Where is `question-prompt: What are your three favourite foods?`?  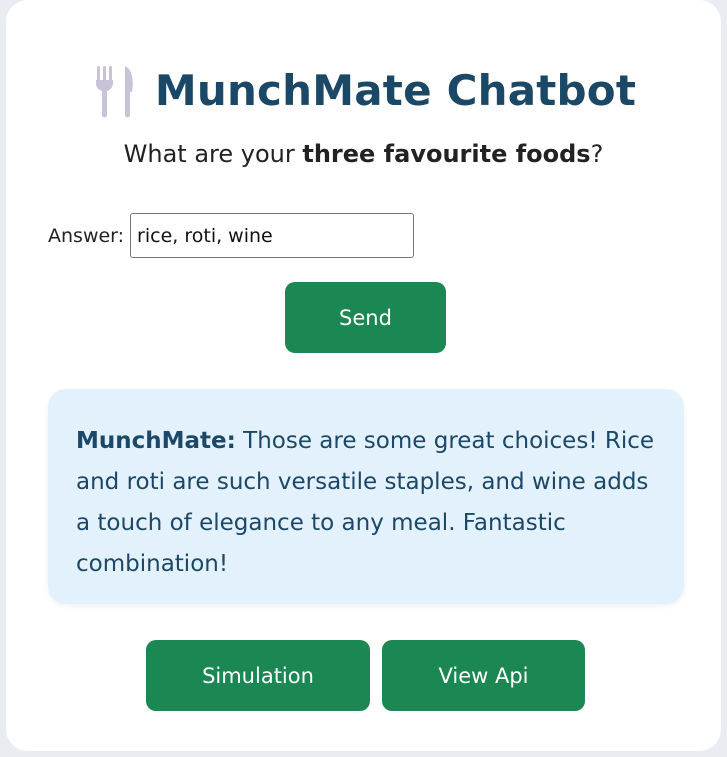 question-prompt: What are your three favourite foods? is located at coordinates (363, 154).